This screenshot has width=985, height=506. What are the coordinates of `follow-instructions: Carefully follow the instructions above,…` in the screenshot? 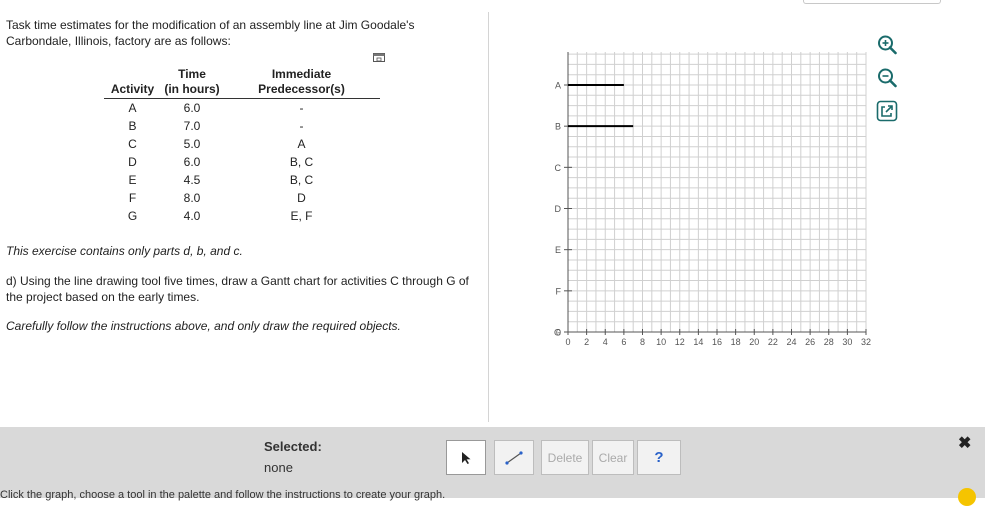 It's located at (203, 326).